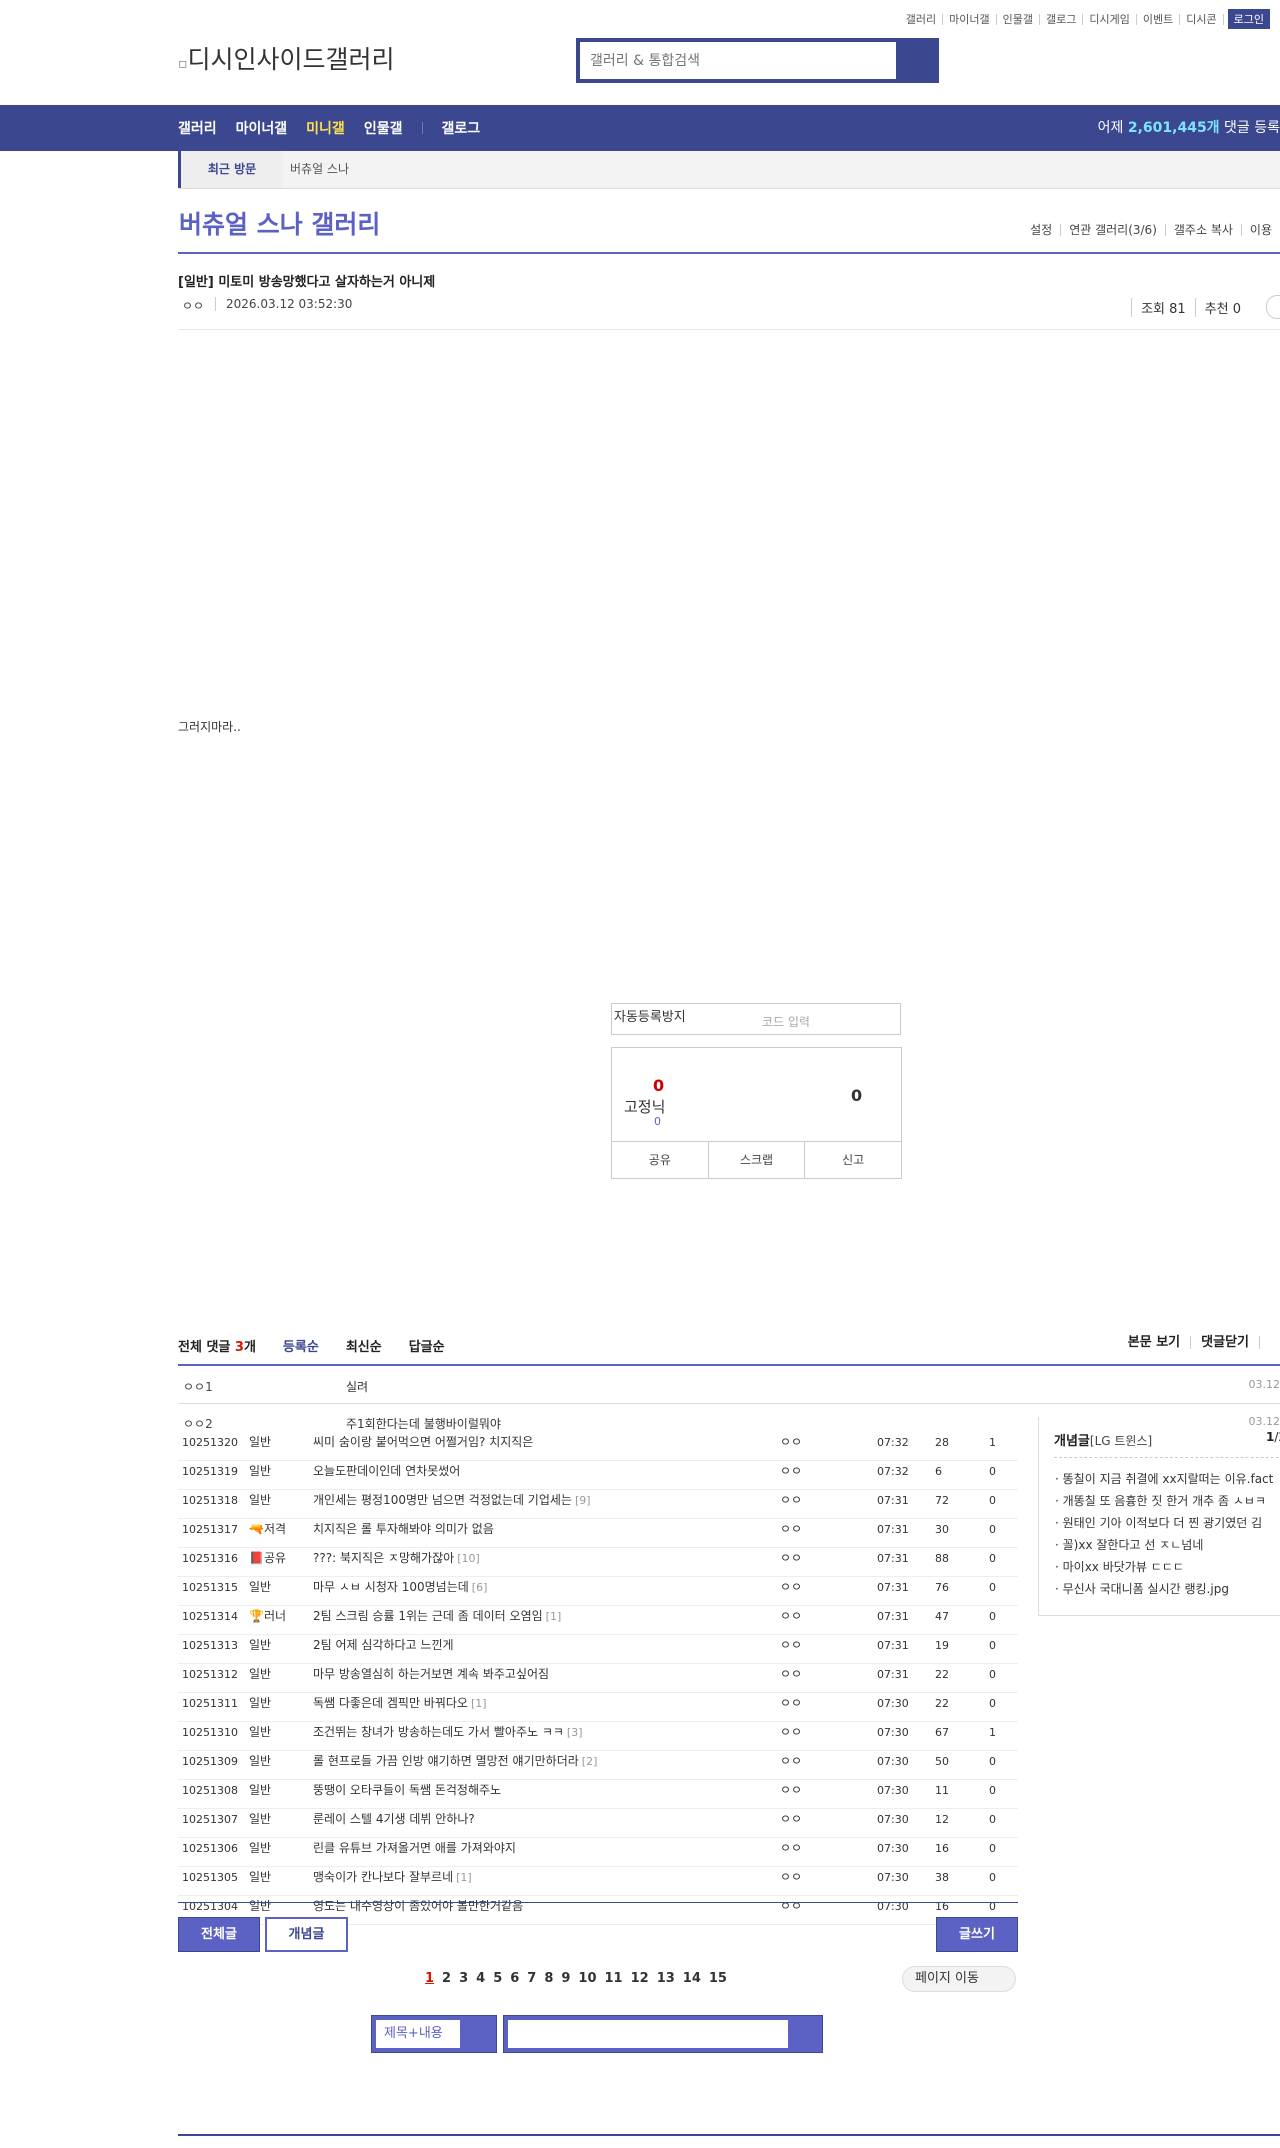 This screenshot has height=2148, width=1280. I want to click on page-link: 12, so click(640, 1978).